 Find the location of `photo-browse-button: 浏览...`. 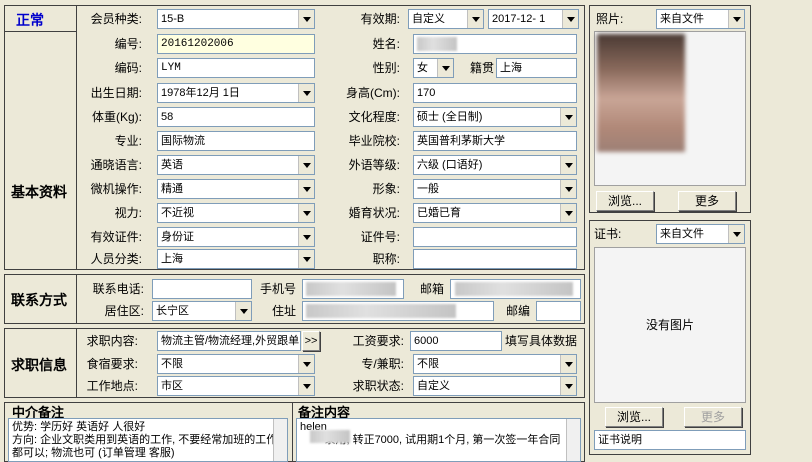

photo-browse-button: 浏览... is located at coordinates (625, 201).